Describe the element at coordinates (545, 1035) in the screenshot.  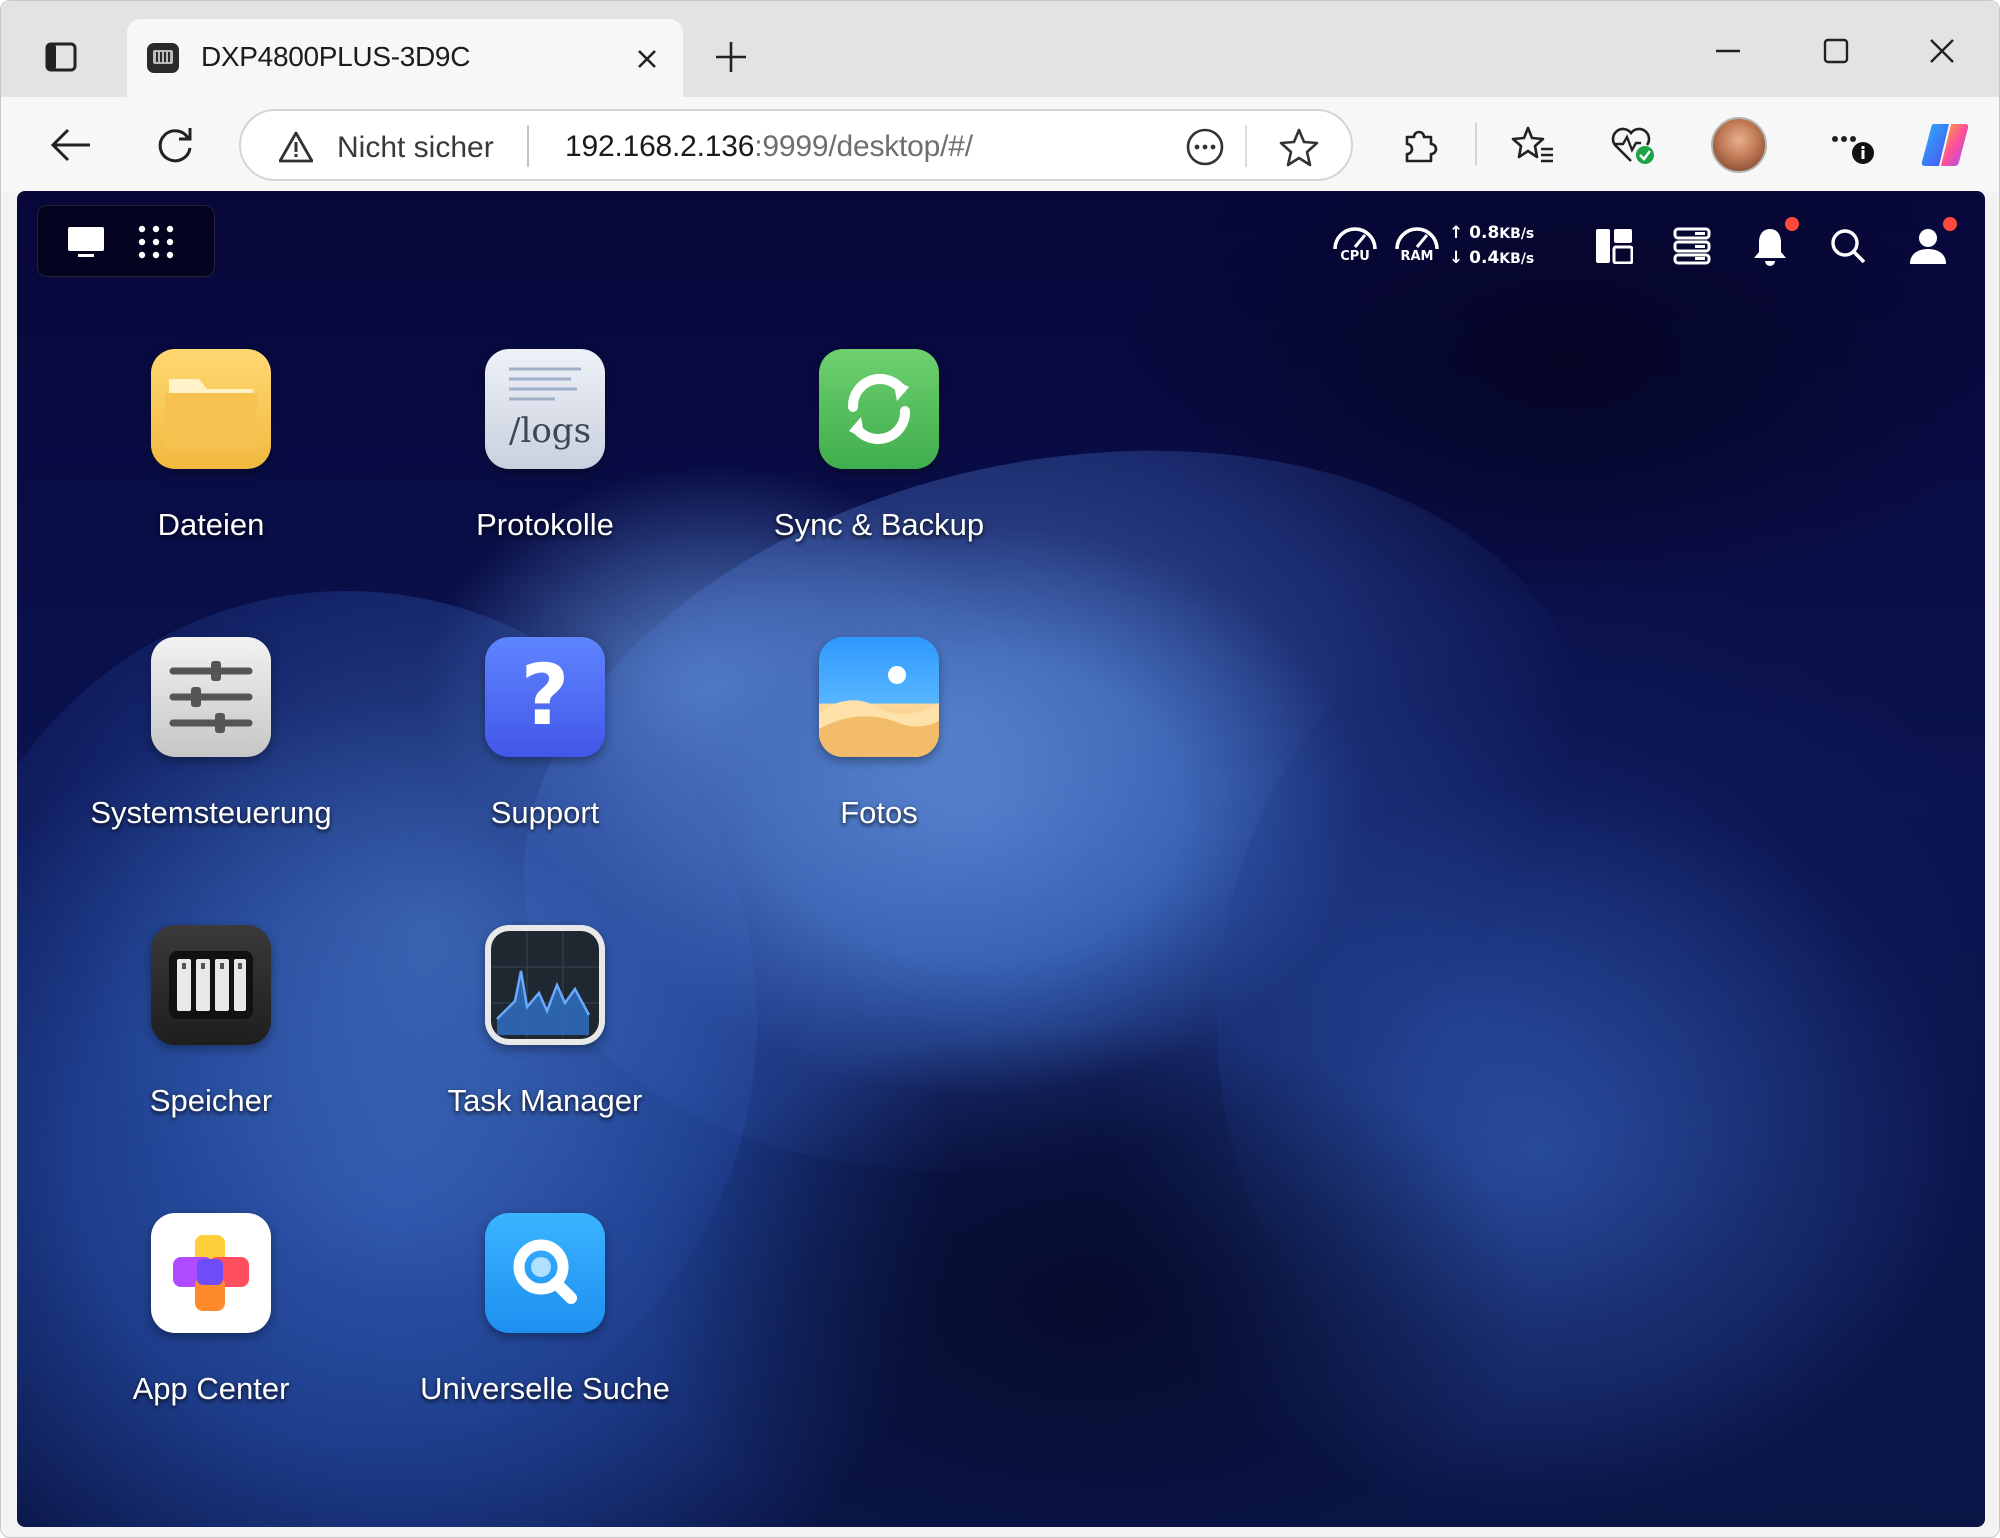
I see `app-task-manager: Task Manager` at that location.